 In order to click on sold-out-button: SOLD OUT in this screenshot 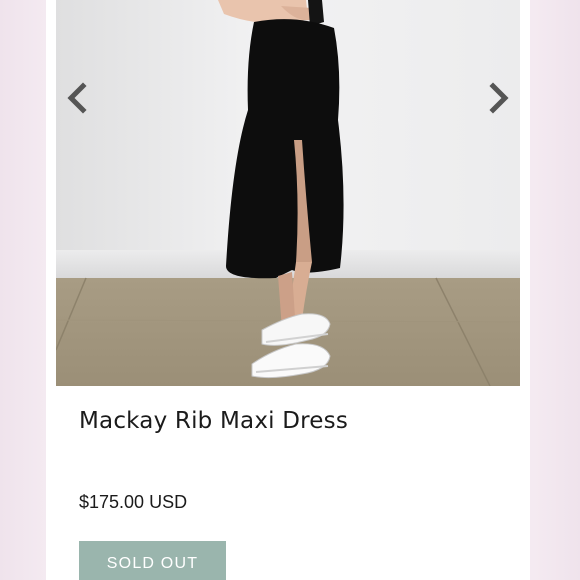, I will do `click(152, 560)`.